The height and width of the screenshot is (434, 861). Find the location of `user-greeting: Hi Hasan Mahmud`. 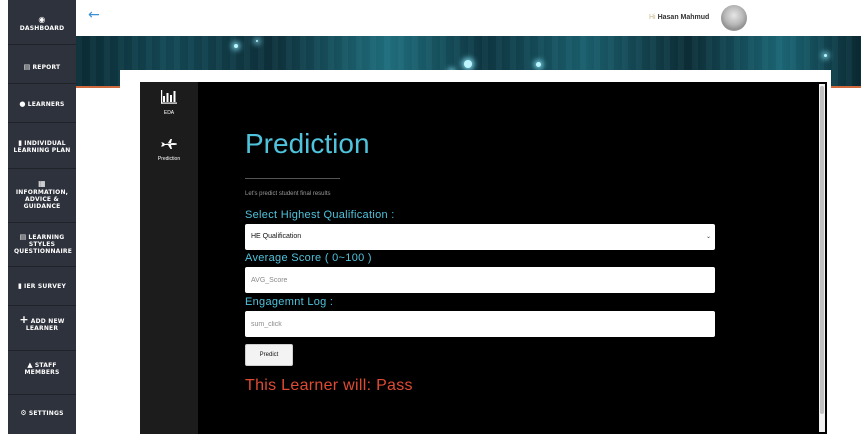

user-greeting: Hi Hasan Mahmud is located at coordinates (679, 17).